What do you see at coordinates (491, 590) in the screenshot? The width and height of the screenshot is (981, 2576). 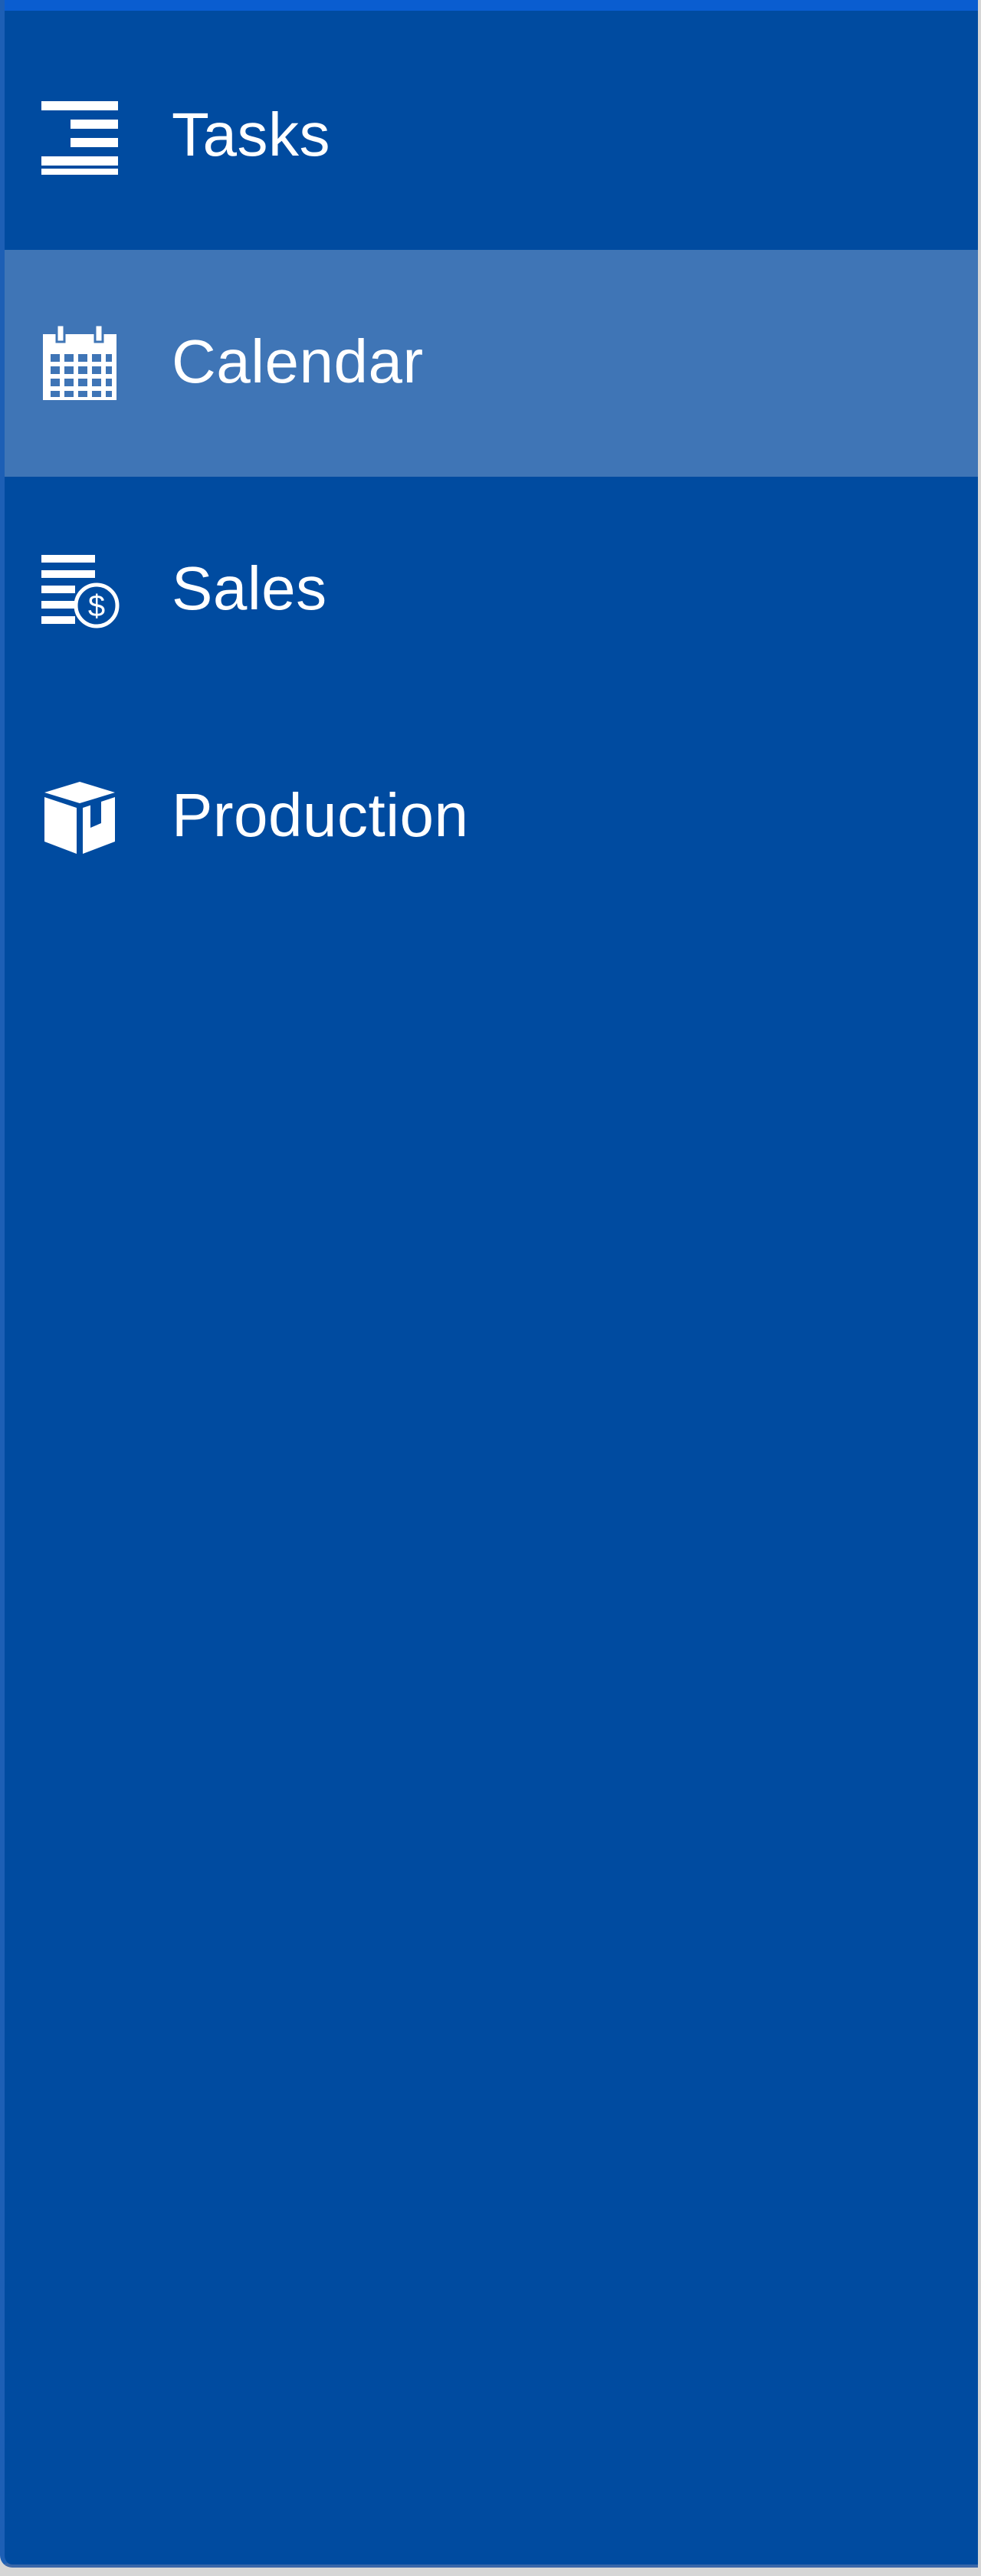 I see `sidebar-item-sales: $ Sales` at bounding box center [491, 590].